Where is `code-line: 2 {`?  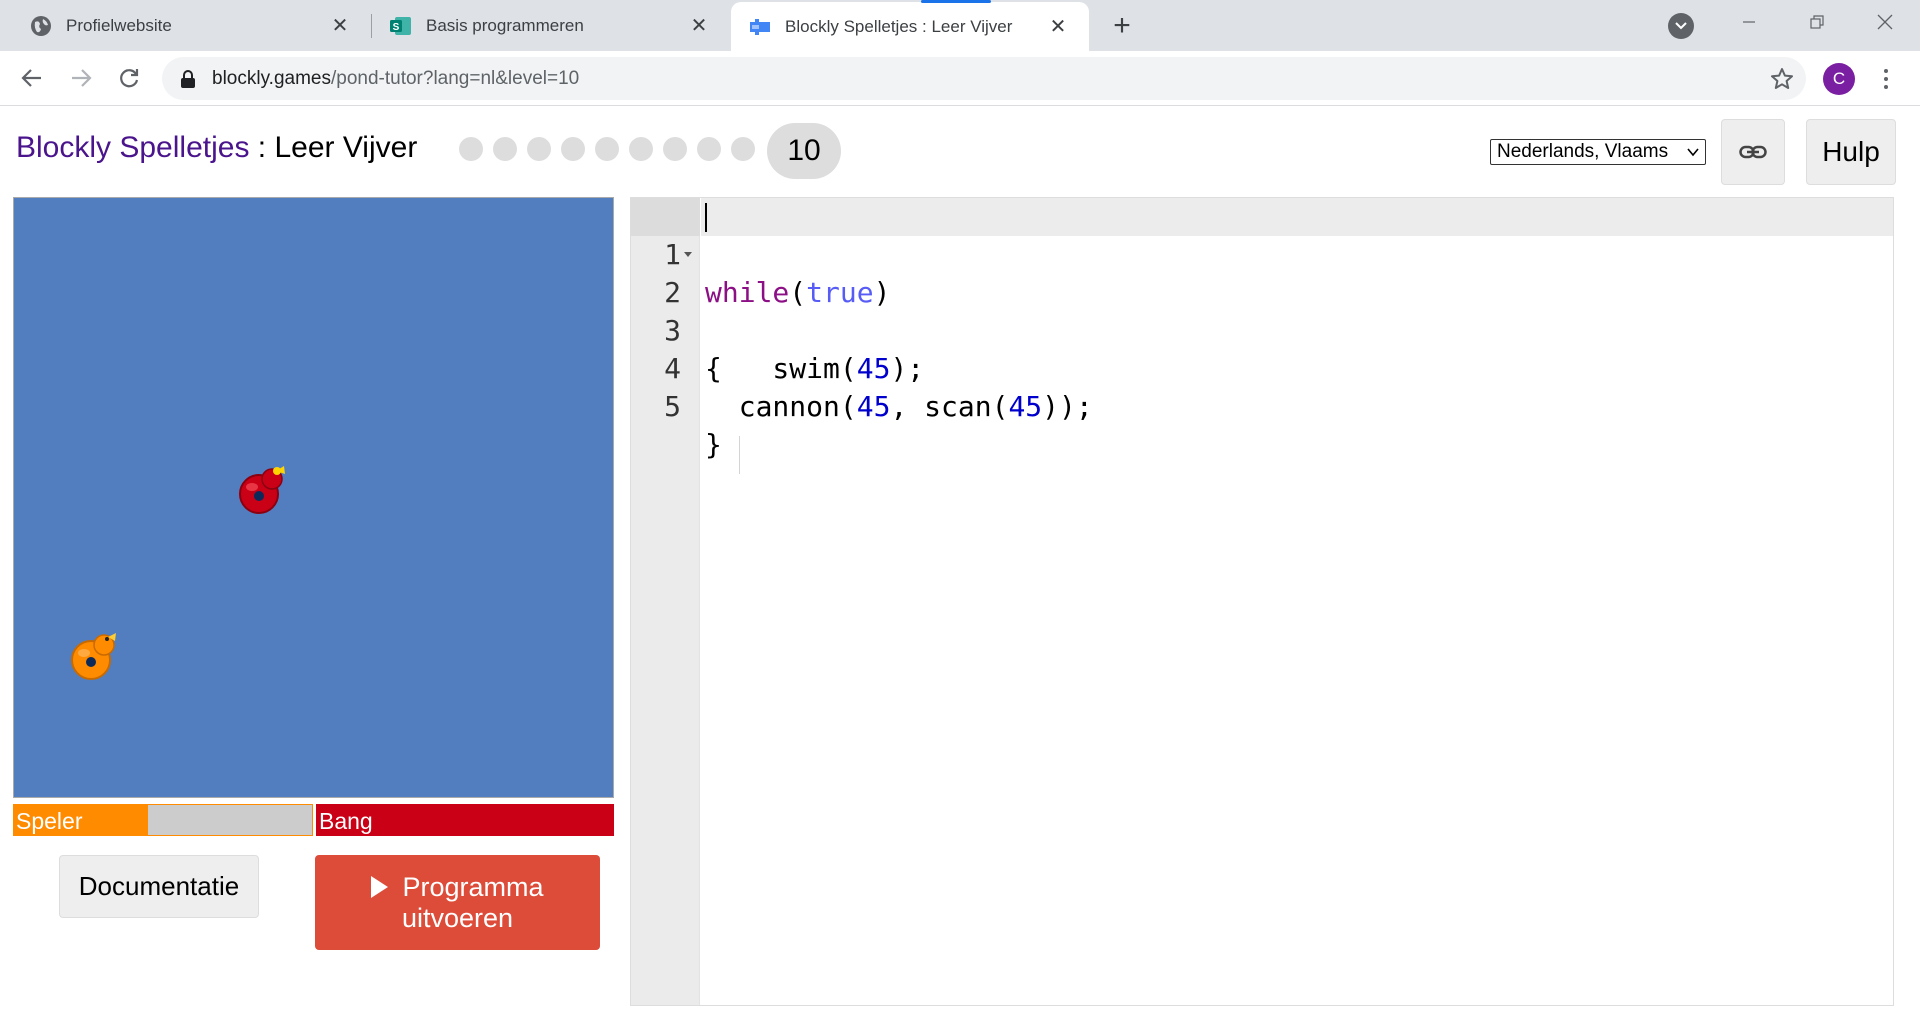
code-line: 2 { is located at coordinates (1262, 310).